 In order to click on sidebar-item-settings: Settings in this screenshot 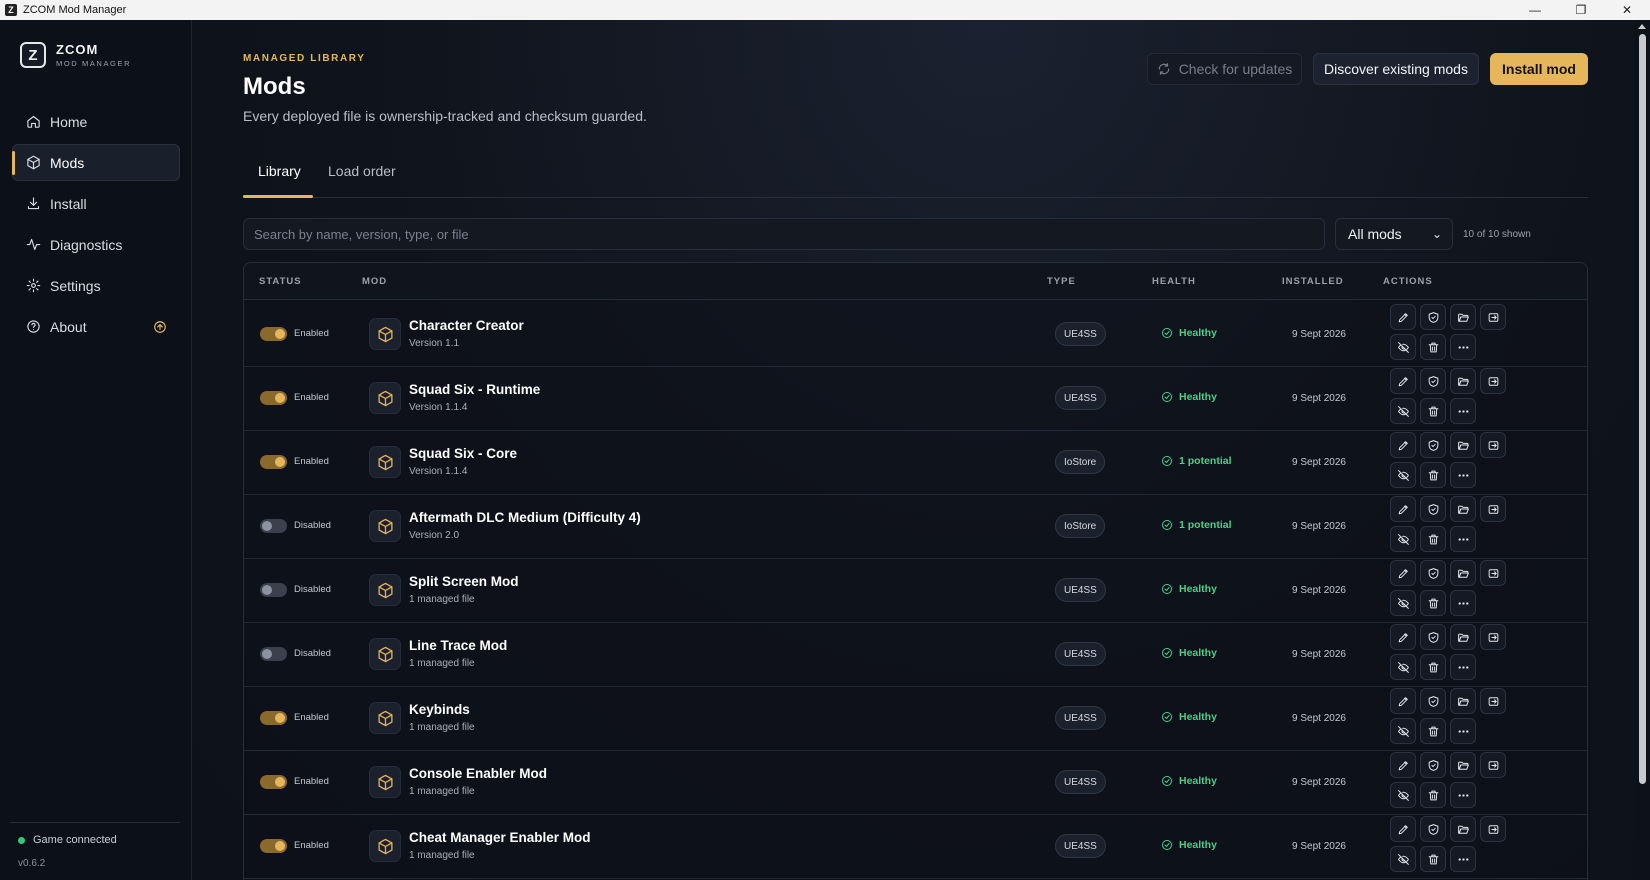, I will do `click(96, 285)`.